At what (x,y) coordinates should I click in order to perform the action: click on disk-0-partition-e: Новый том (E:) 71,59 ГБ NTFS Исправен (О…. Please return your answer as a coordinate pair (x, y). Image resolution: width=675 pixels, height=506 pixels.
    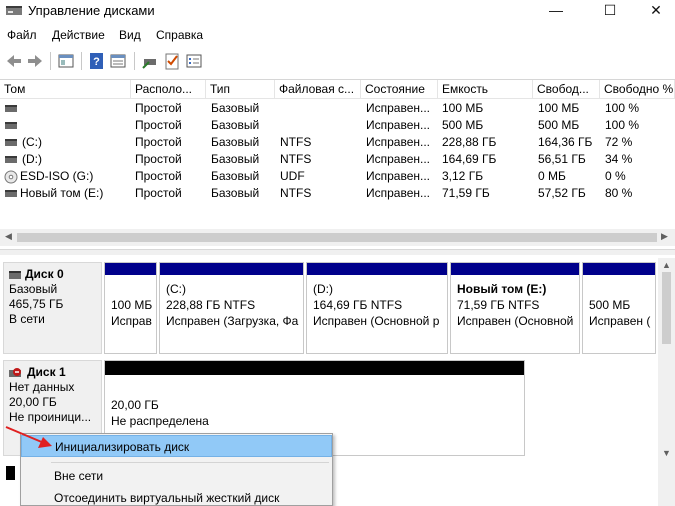
    Looking at the image, I should click on (515, 308).